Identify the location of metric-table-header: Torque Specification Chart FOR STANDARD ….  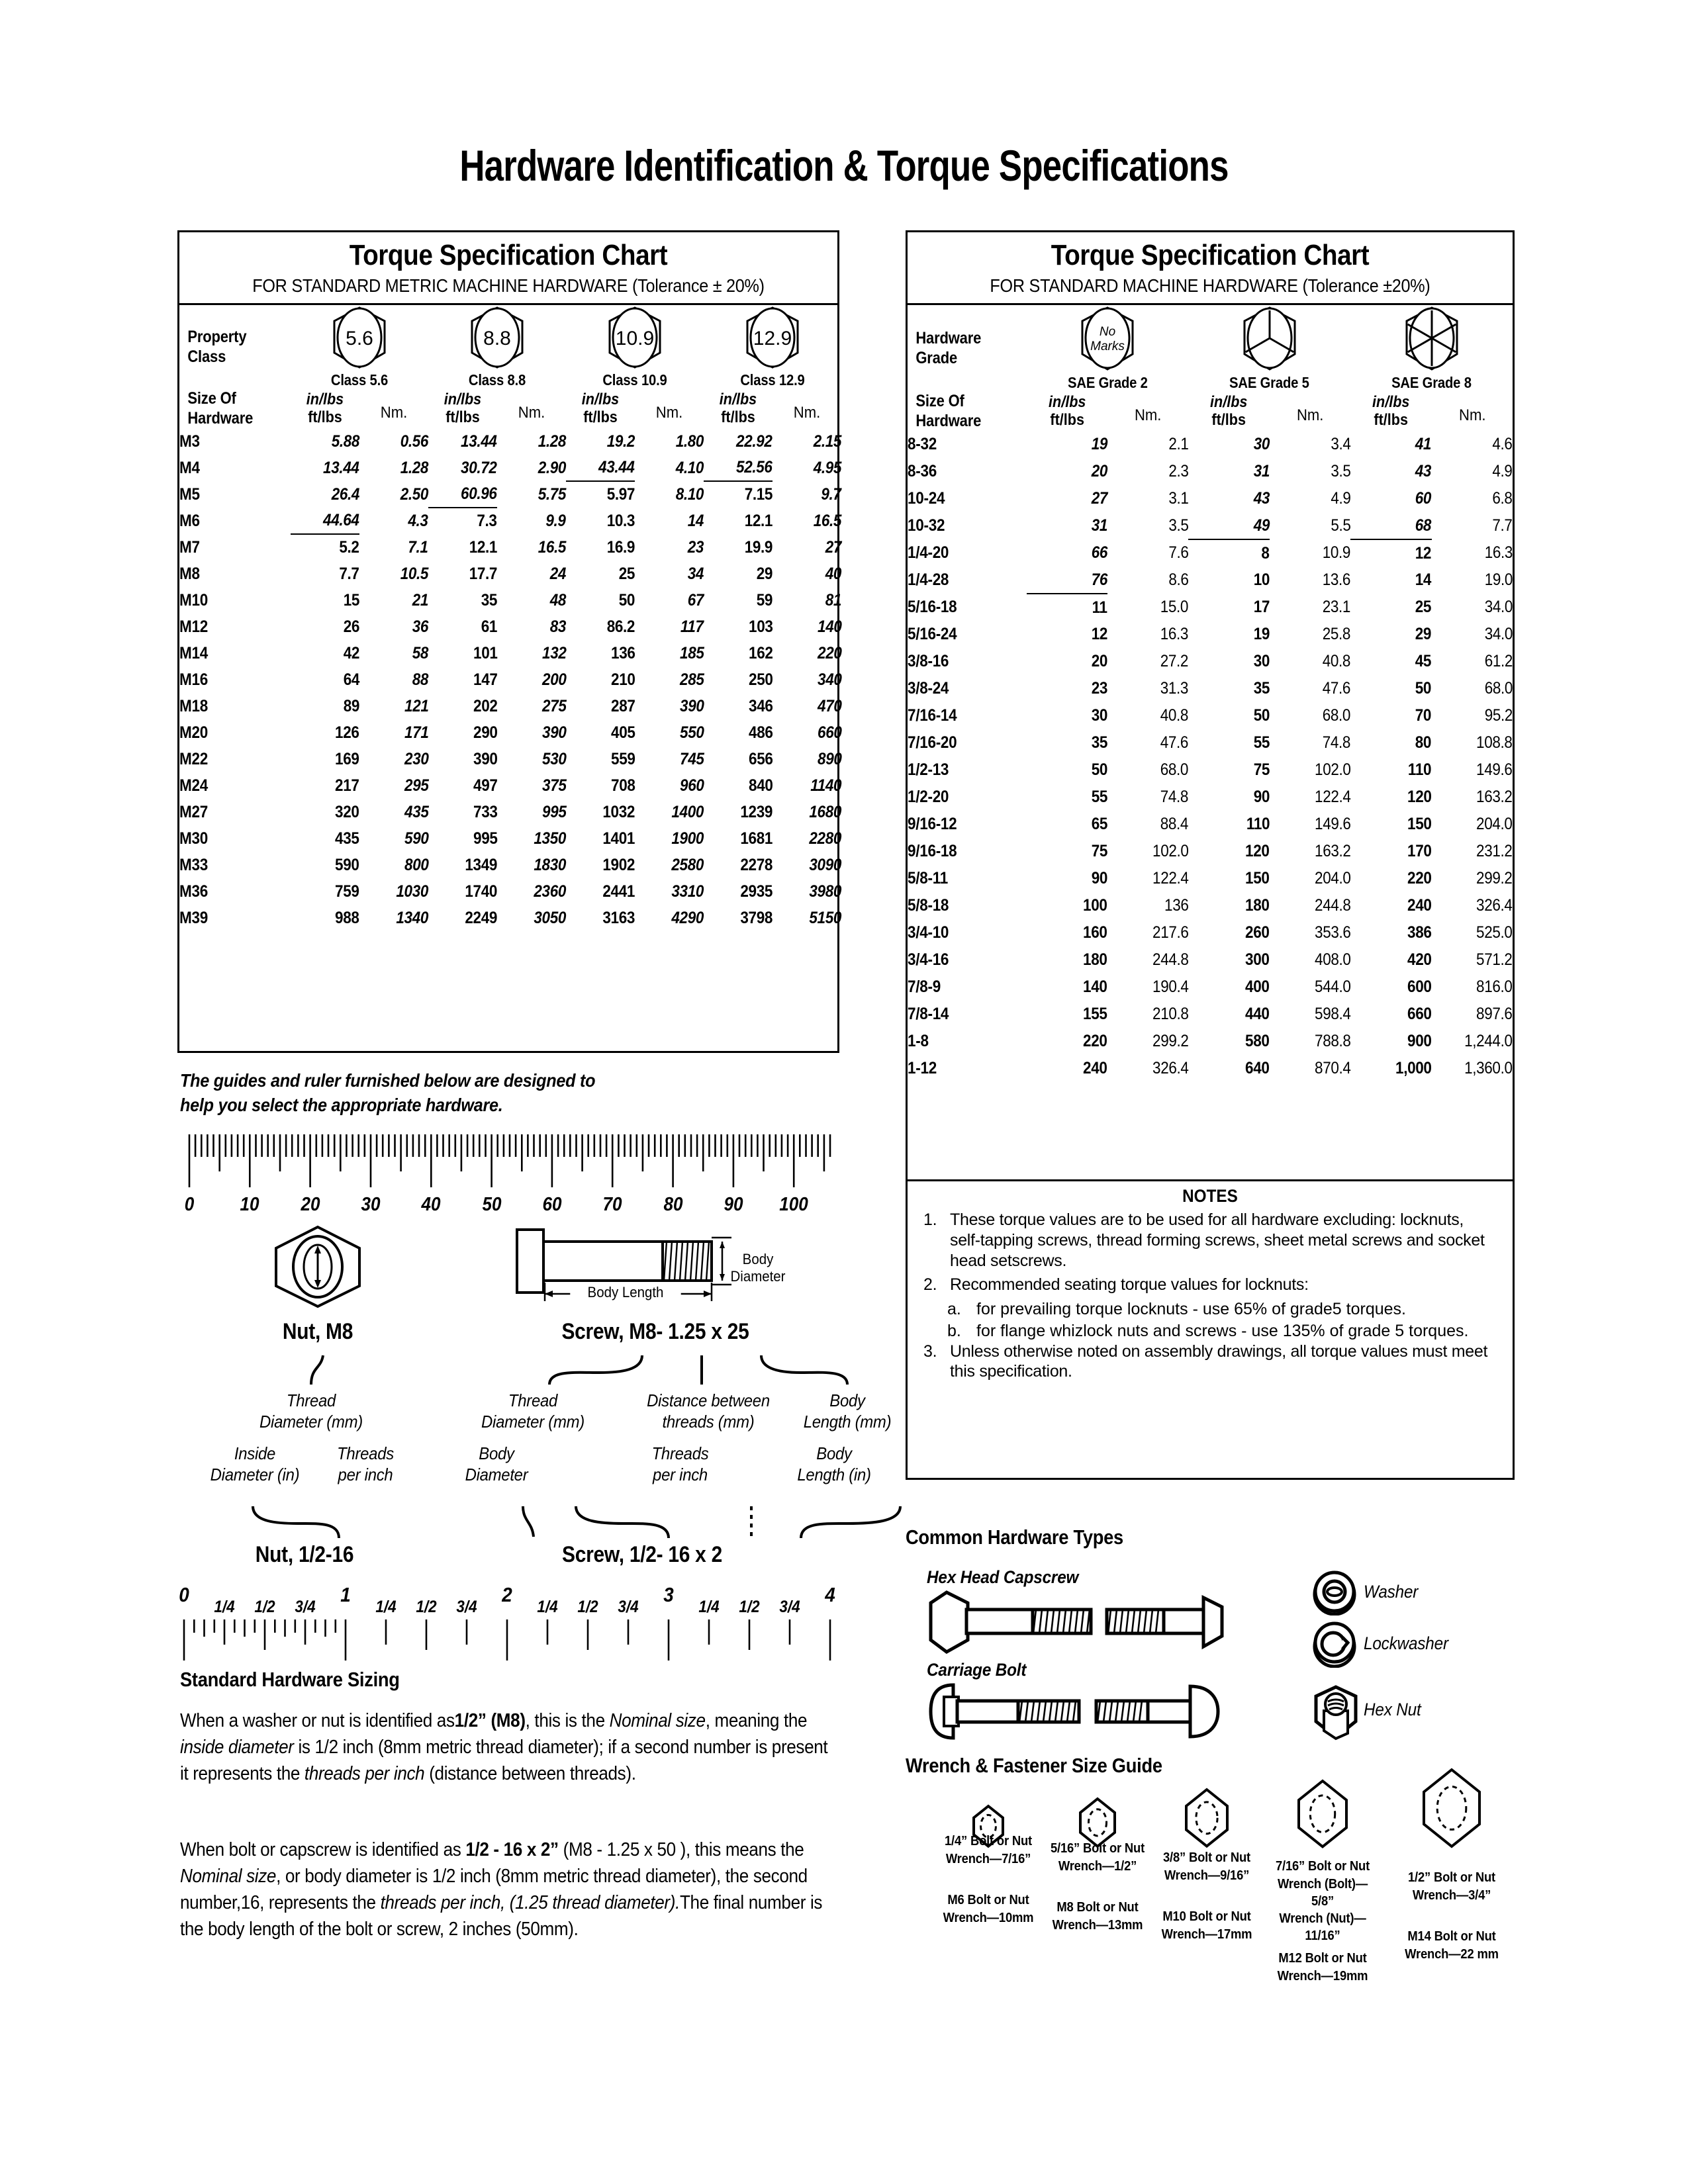
(508, 268).